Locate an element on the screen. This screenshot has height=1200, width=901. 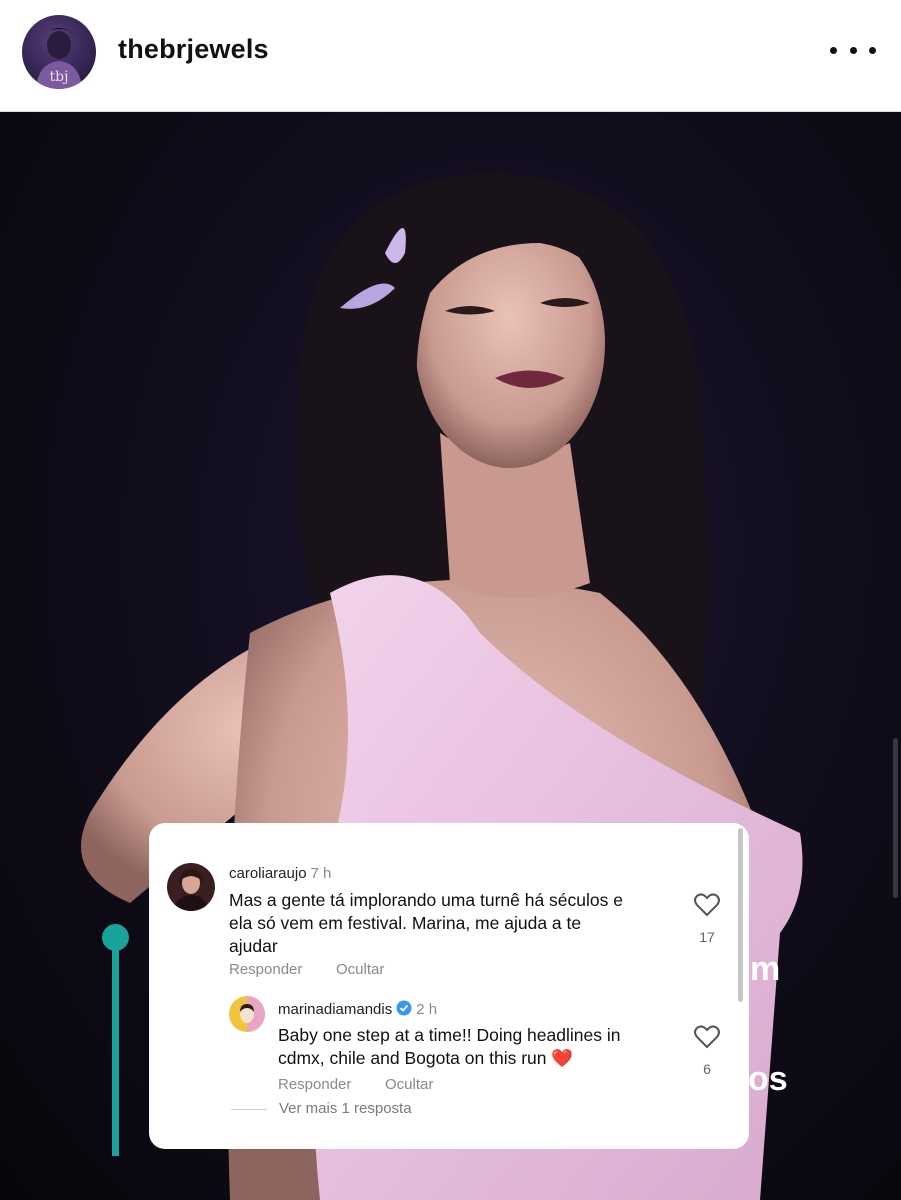
profile-avatar: tbj is located at coordinates (59, 52).